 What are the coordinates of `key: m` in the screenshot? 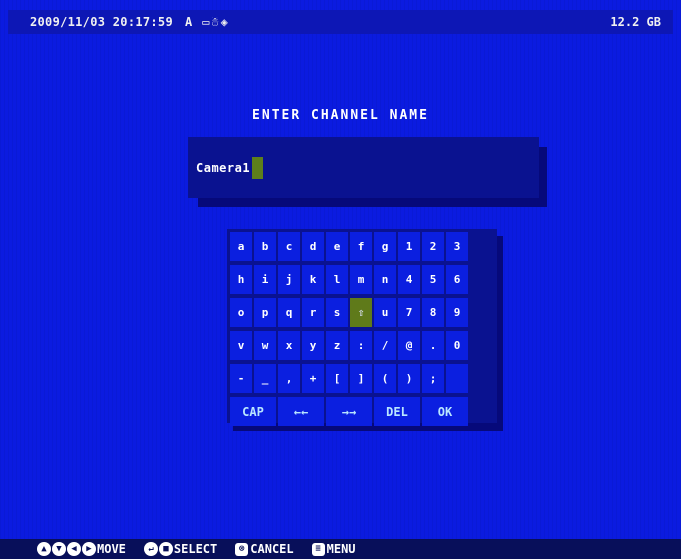 It's located at (361, 279).